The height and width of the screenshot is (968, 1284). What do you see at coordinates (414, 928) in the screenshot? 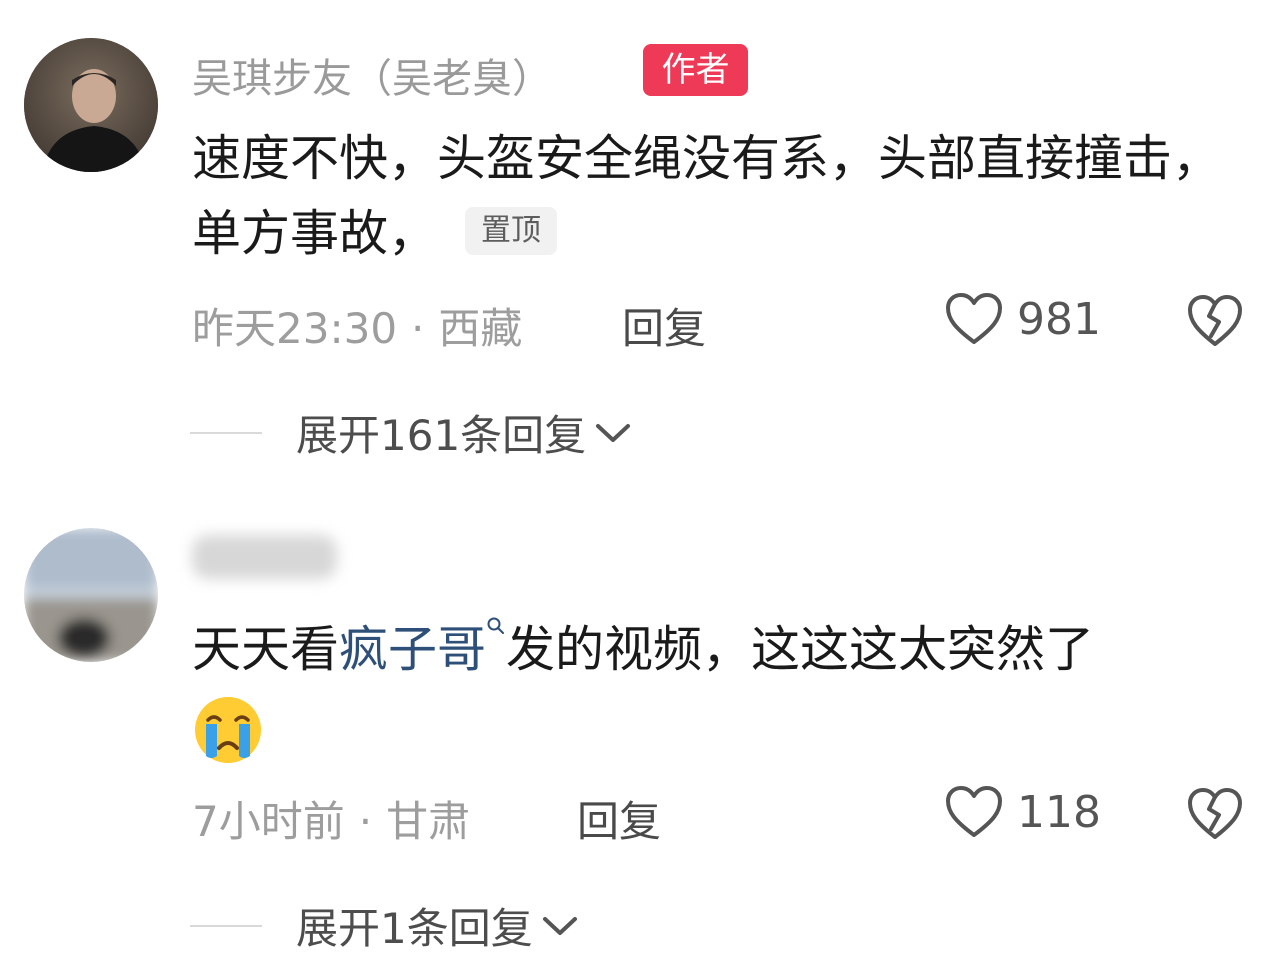
I see `expand-replies-label: 展开1条回复` at bounding box center [414, 928].